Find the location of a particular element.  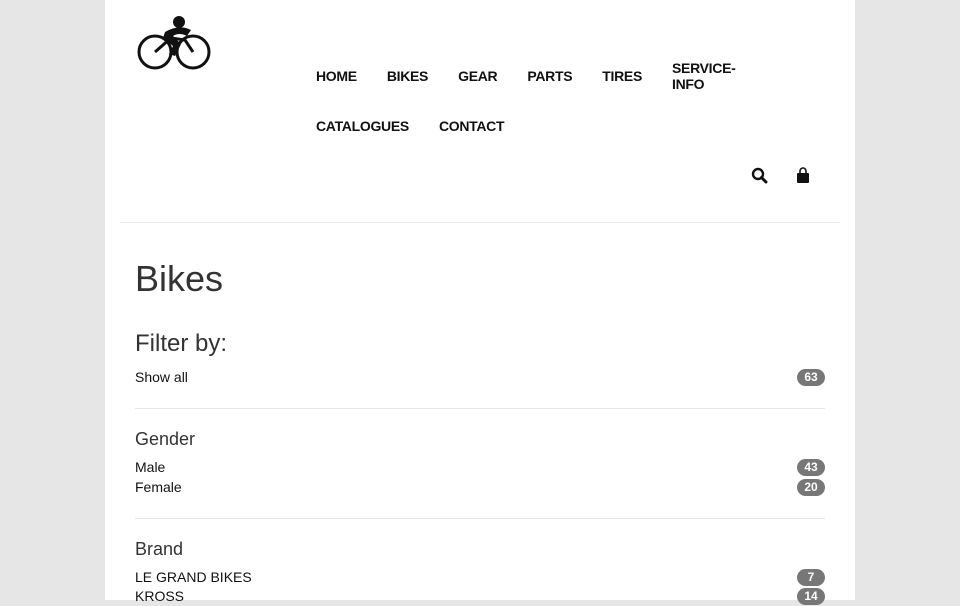

brand-group-title: Brand is located at coordinates (159, 549).